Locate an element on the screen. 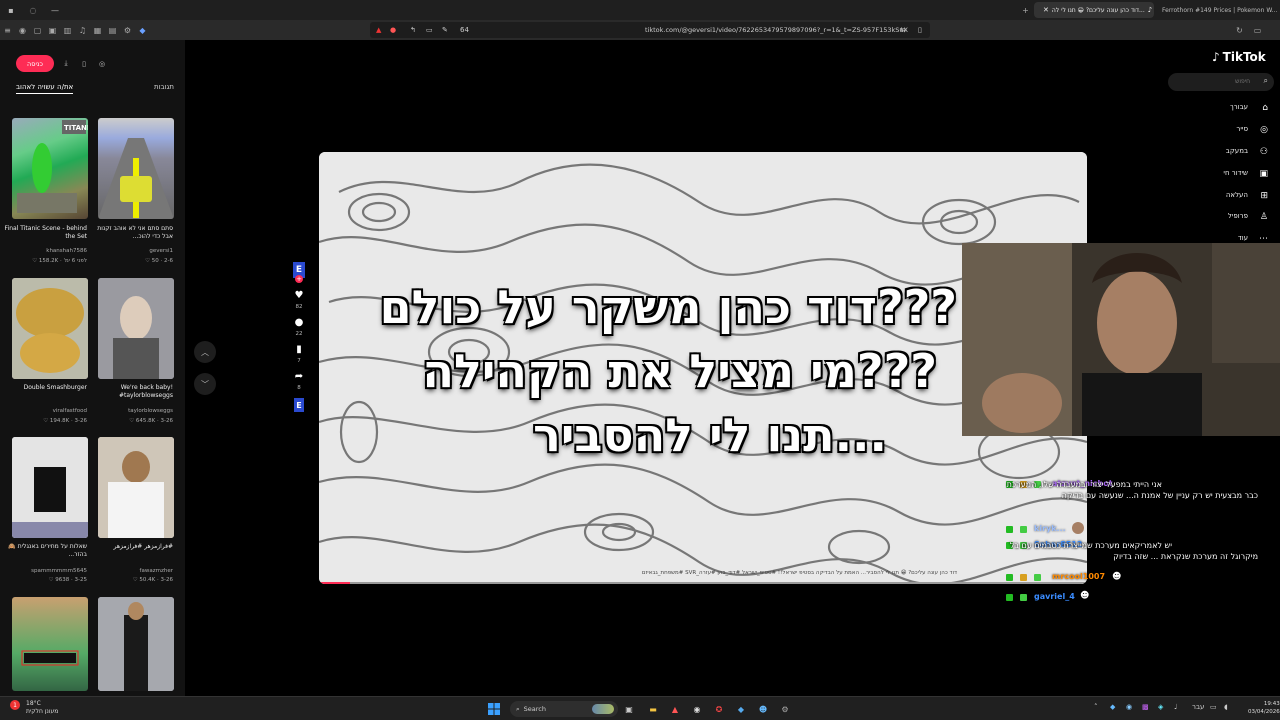  login-button: כניסה is located at coordinates (35, 63).